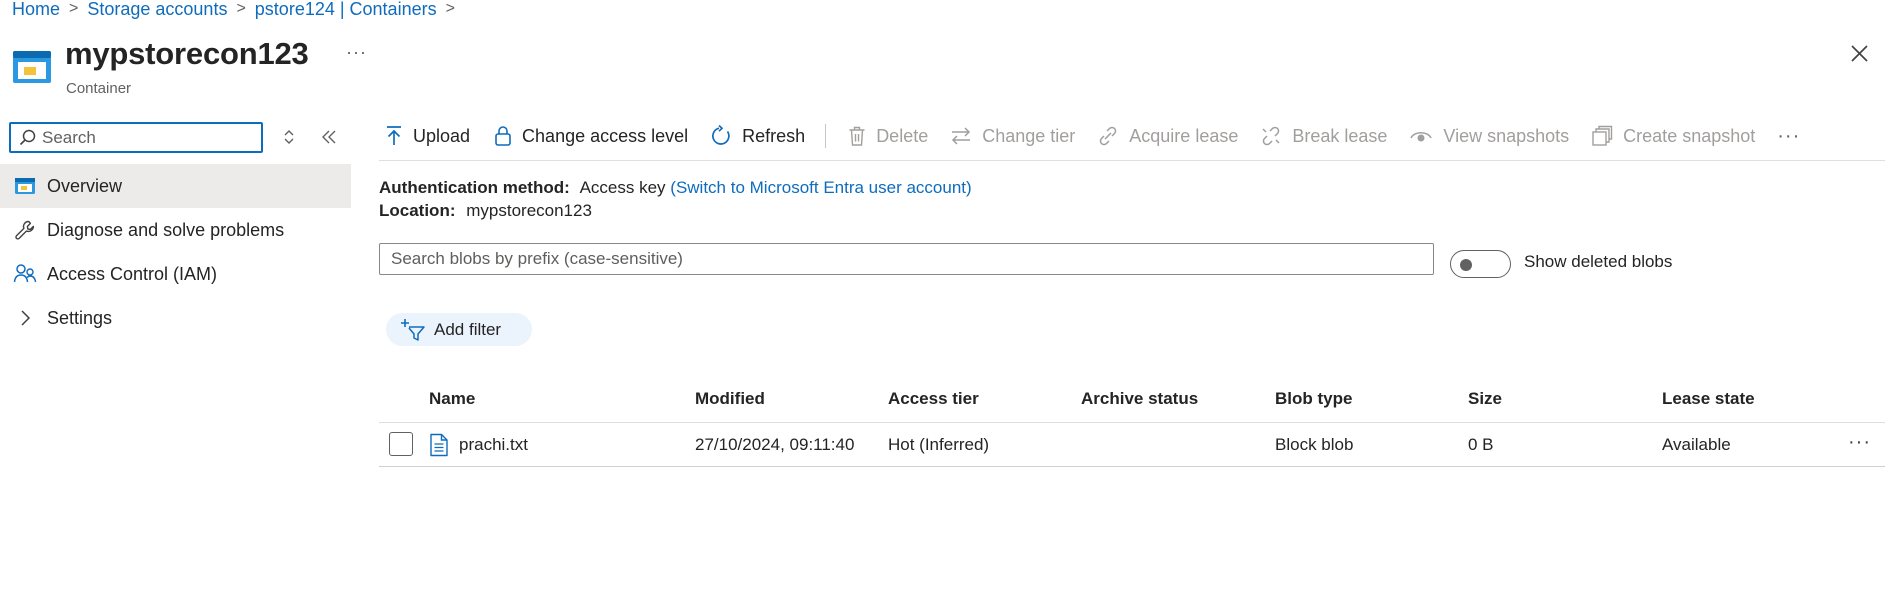  I want to click on toolbar-divider, so click(826, 136).